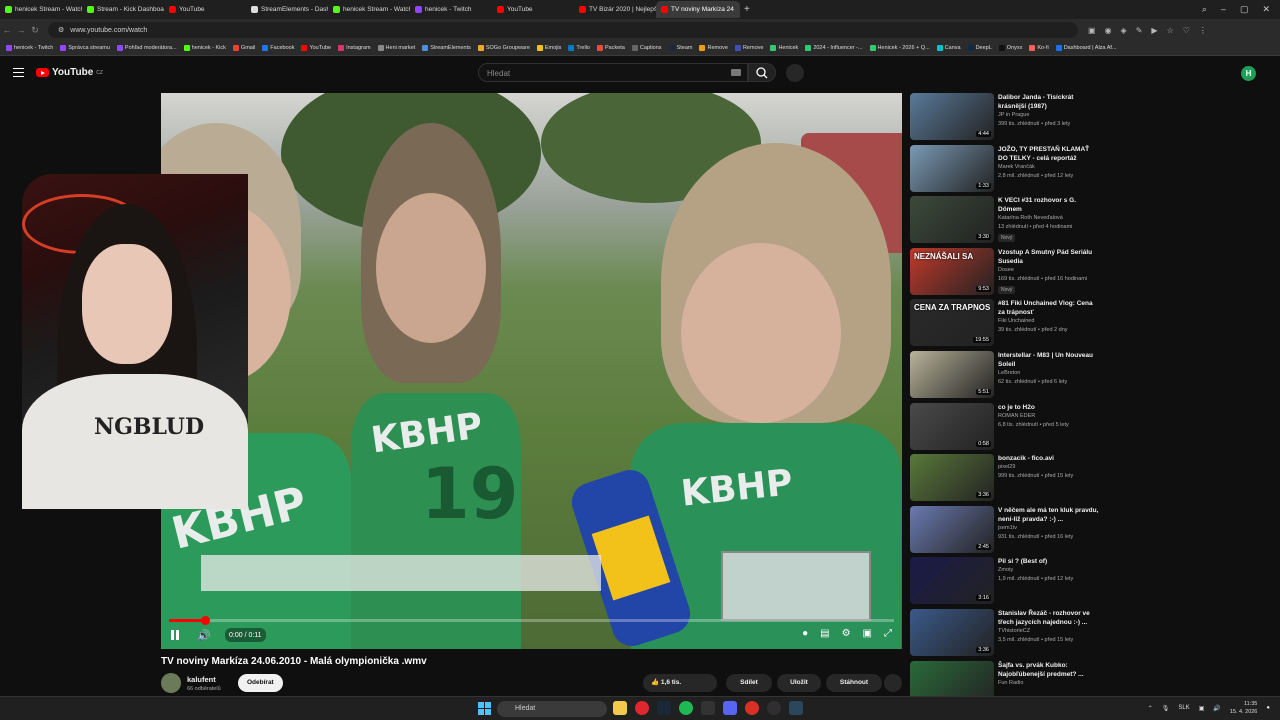  I want to click on bookmark-item: Packeta, so click(610, 48).